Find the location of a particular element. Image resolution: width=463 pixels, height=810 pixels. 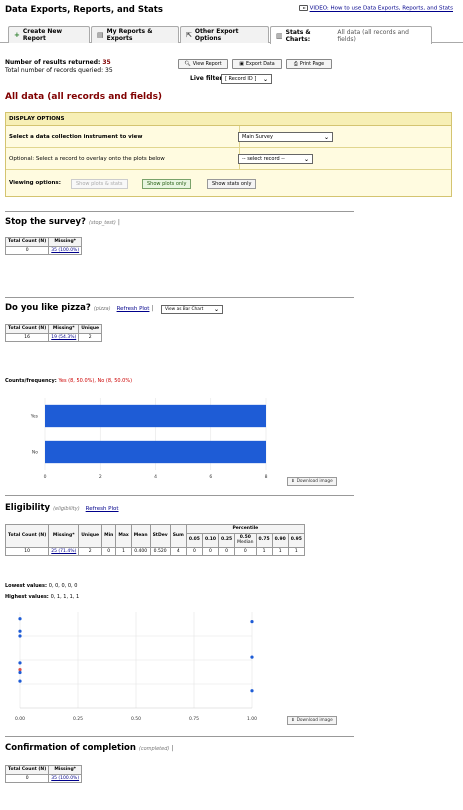

download-image-button-eligibility: ⬇ Download image is located at coordinates (312, 720).